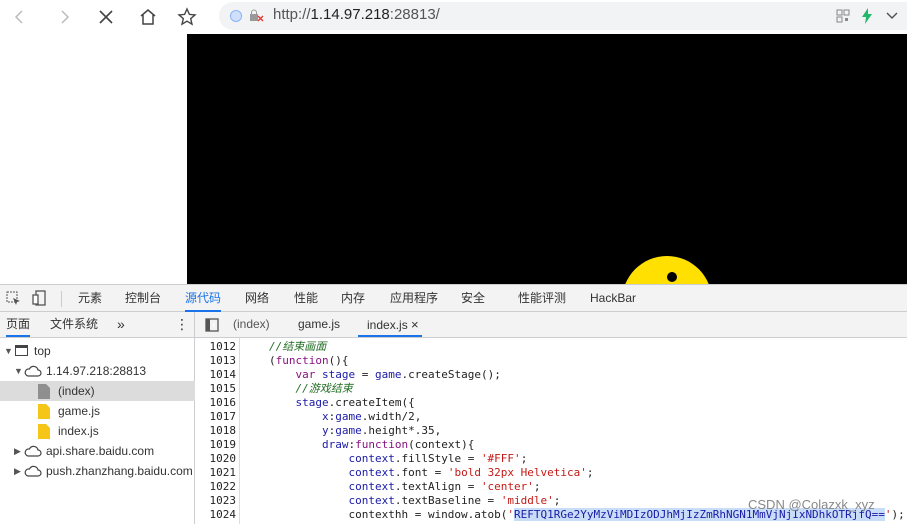 The height and width of the screenshot is (524, 907). I want to click on frame-icon, so click(21, 350).